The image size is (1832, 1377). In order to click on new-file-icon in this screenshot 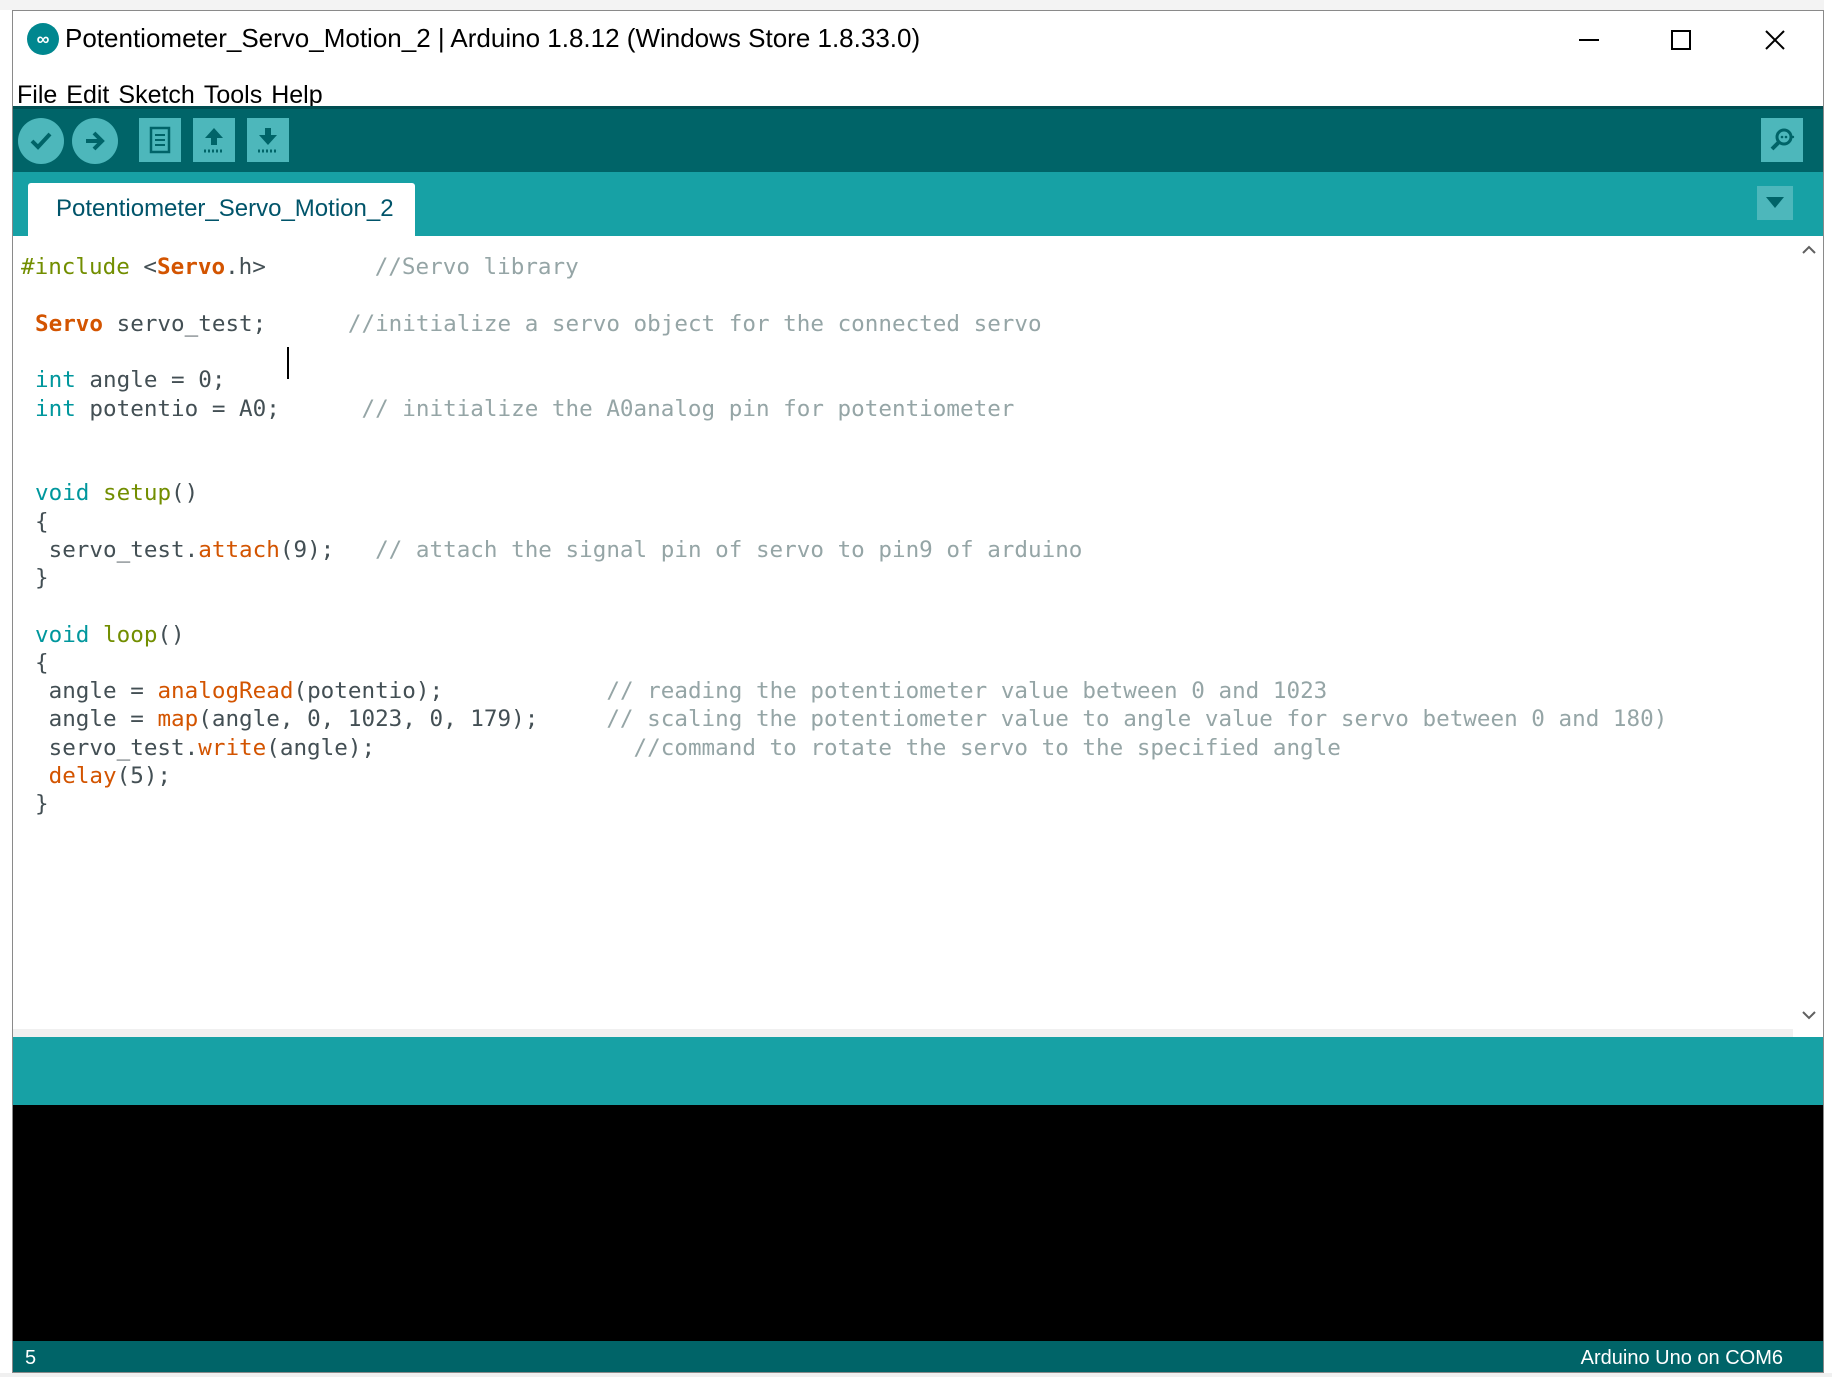, I will do `click(160, 140)`.